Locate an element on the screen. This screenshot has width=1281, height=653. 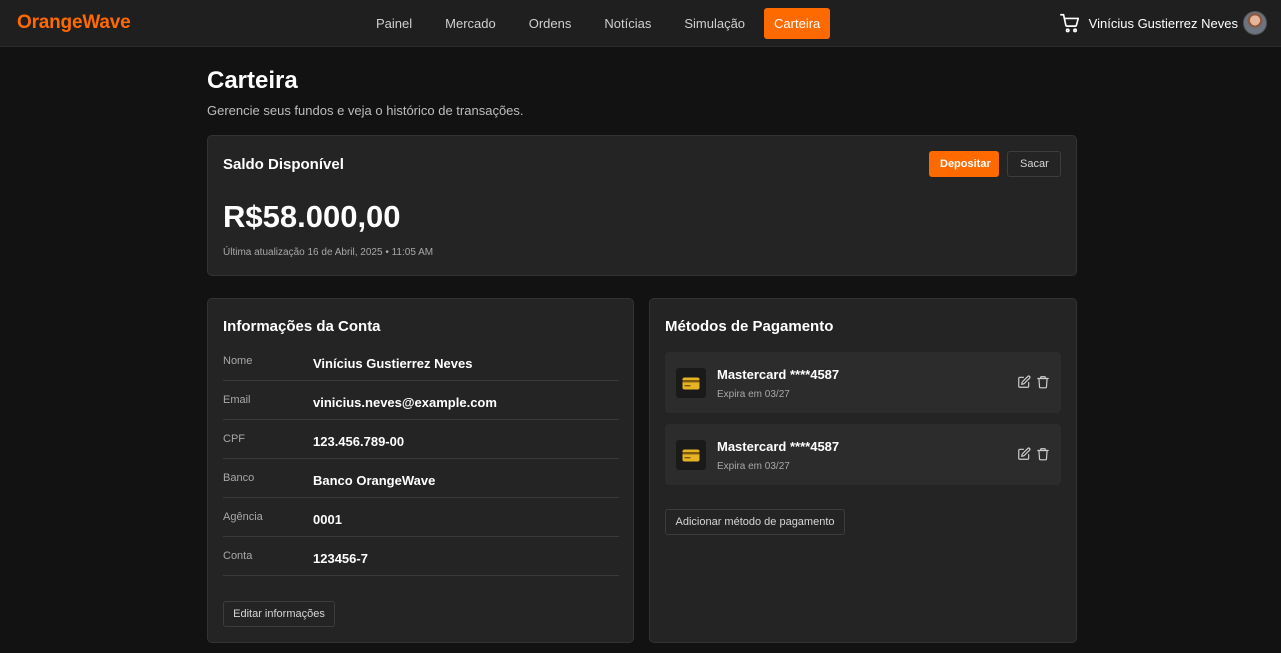
add-payment-method-button: Adicionar método de pagamento is located at coordinates (755, 522).